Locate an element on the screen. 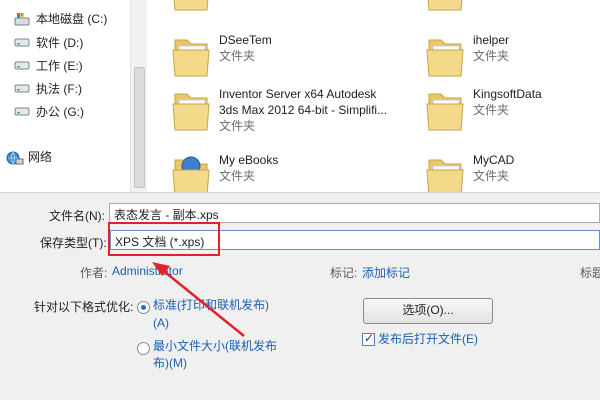 This screenshot has height=400, width=600. author-link: Administrator is located at coordinates (147, 271).